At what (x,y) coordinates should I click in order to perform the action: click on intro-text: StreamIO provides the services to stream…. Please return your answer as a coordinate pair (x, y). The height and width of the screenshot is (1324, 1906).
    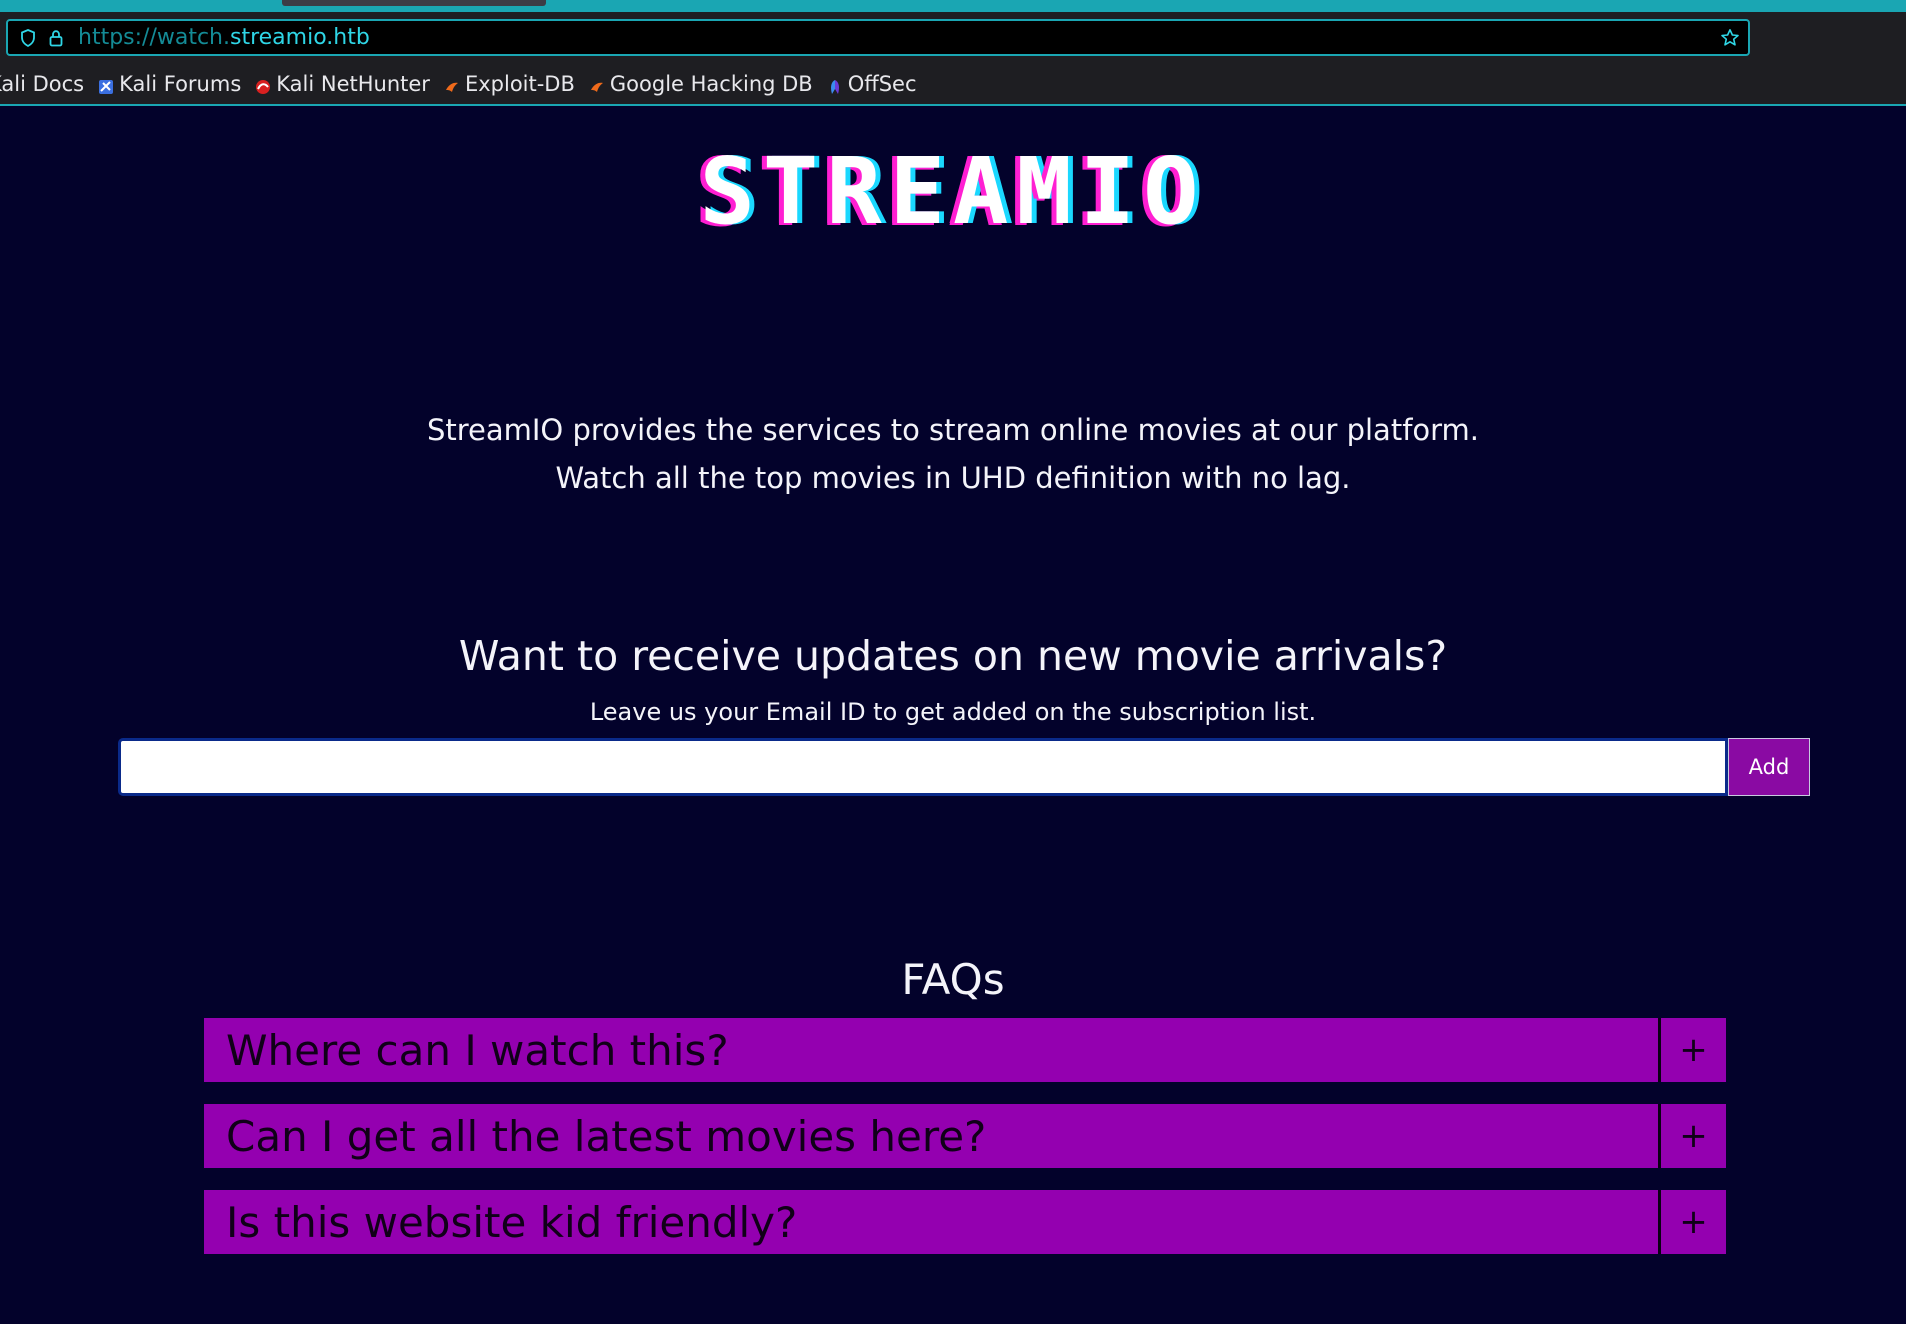
    Looking at the image, I should click on (953, 454).